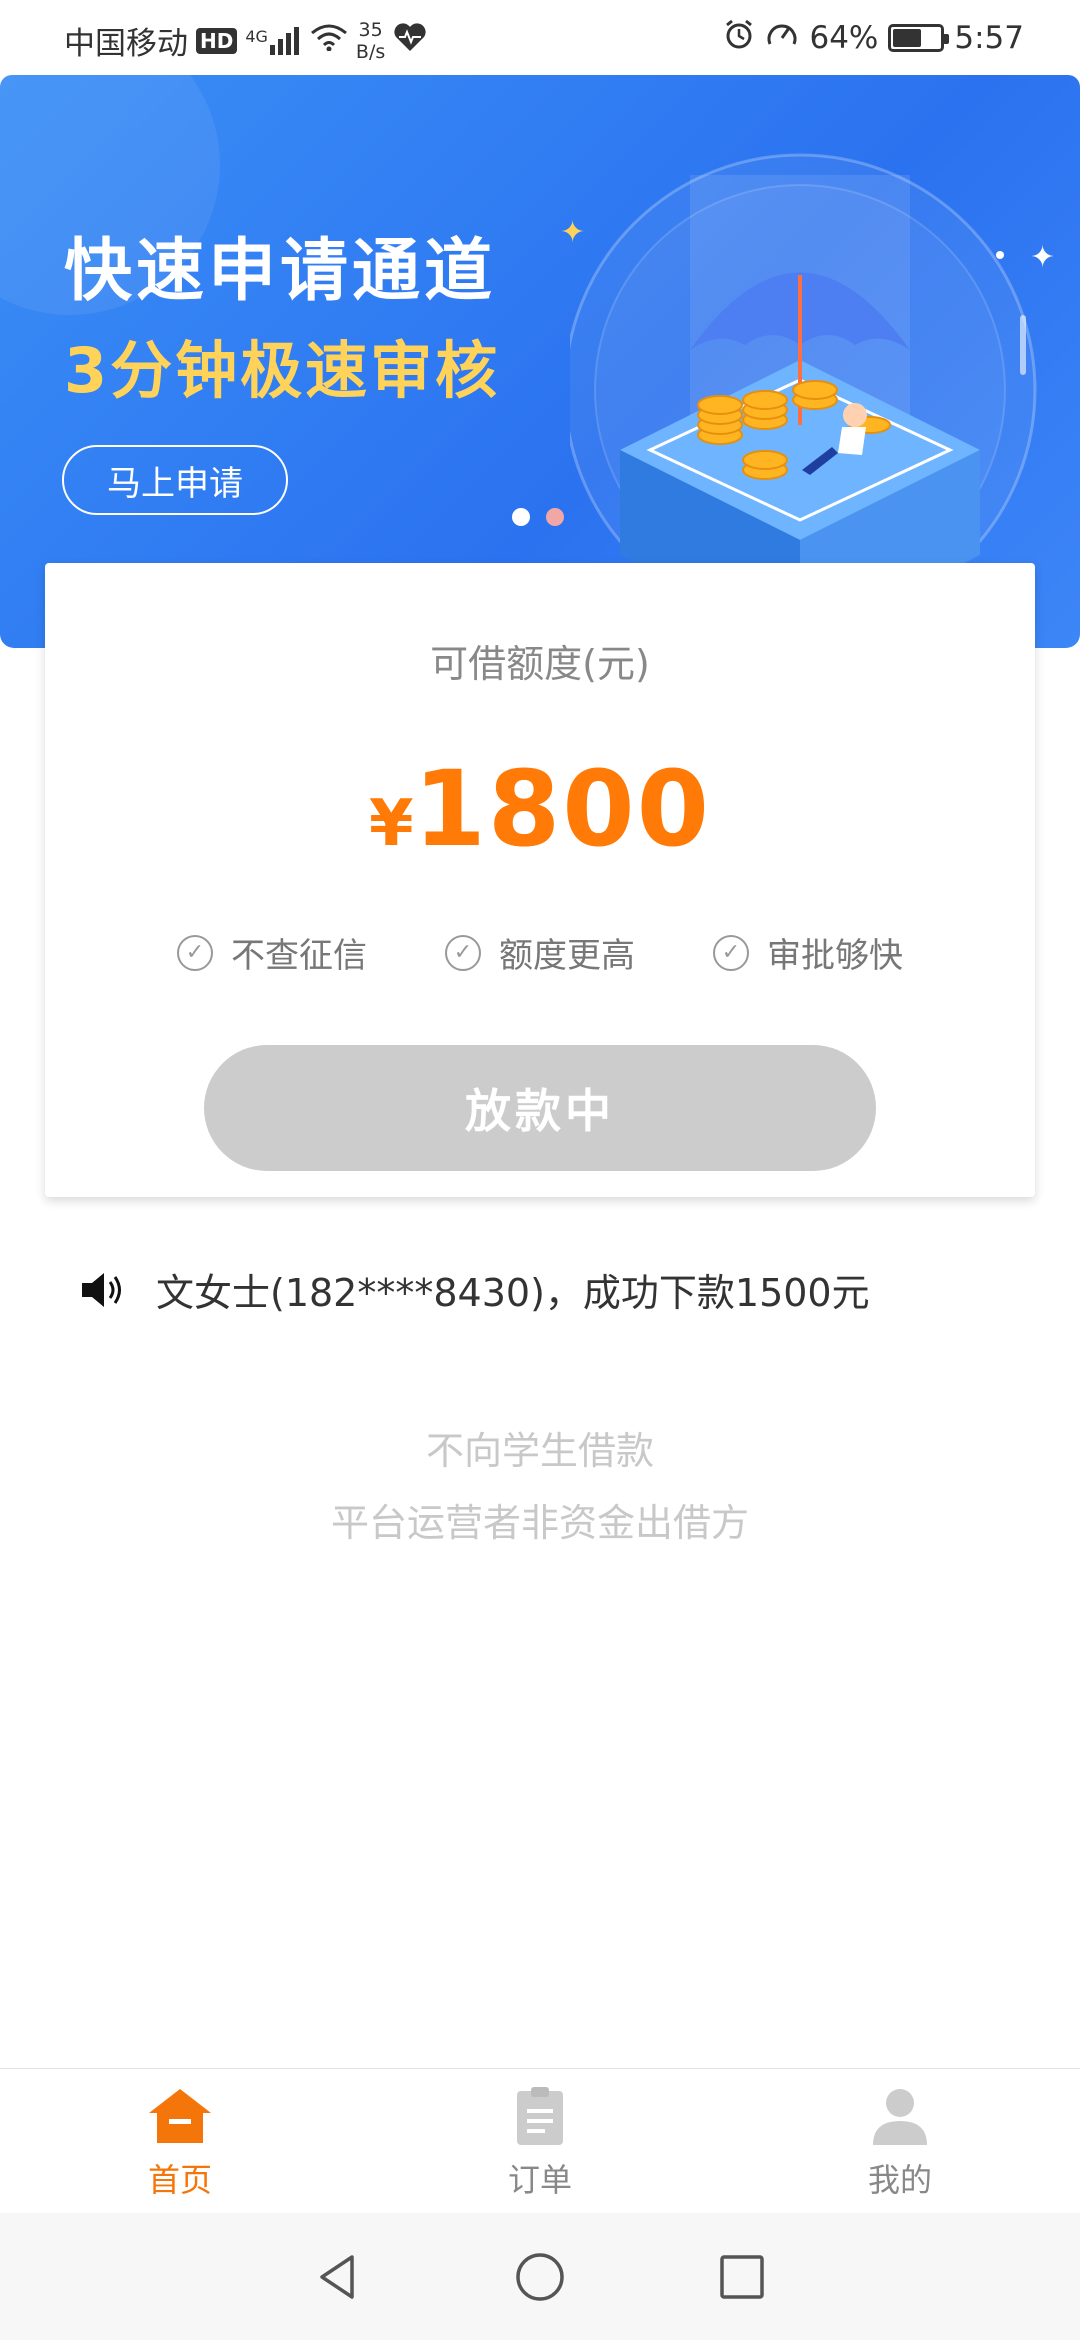 Image resolution: width=1080 pixels, height=2340 pixels. I want to click on system-nav-bar, so click(540, 2276).